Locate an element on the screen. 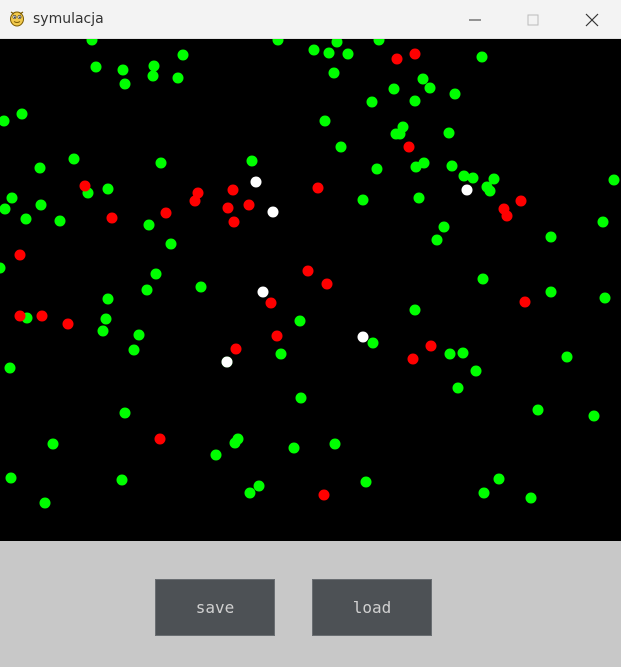 The height and width of the screenshot is (667, 621). close-button is located at coordinates (592, 19).